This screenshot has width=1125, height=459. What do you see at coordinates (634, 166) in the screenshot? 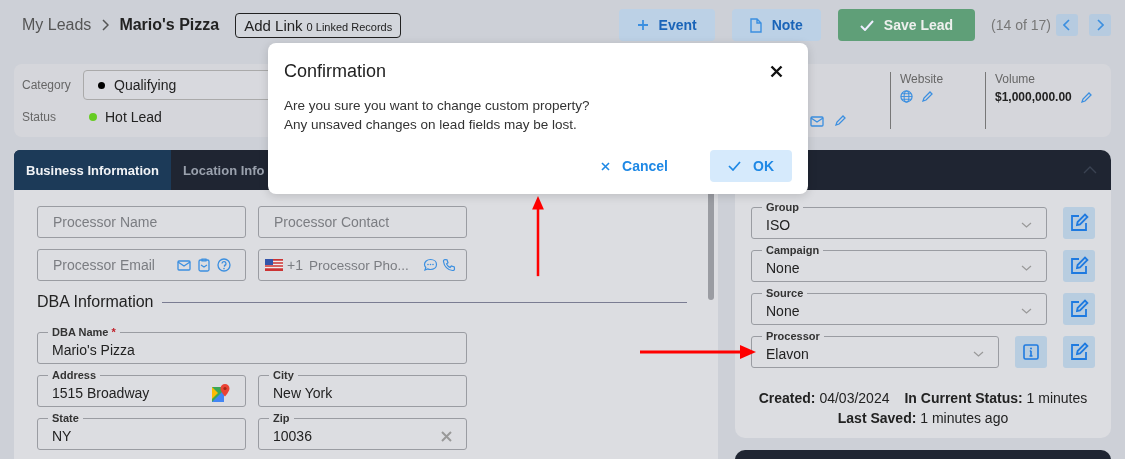
I see `cancel-button: Cancel` at bounding box center [634, 166].